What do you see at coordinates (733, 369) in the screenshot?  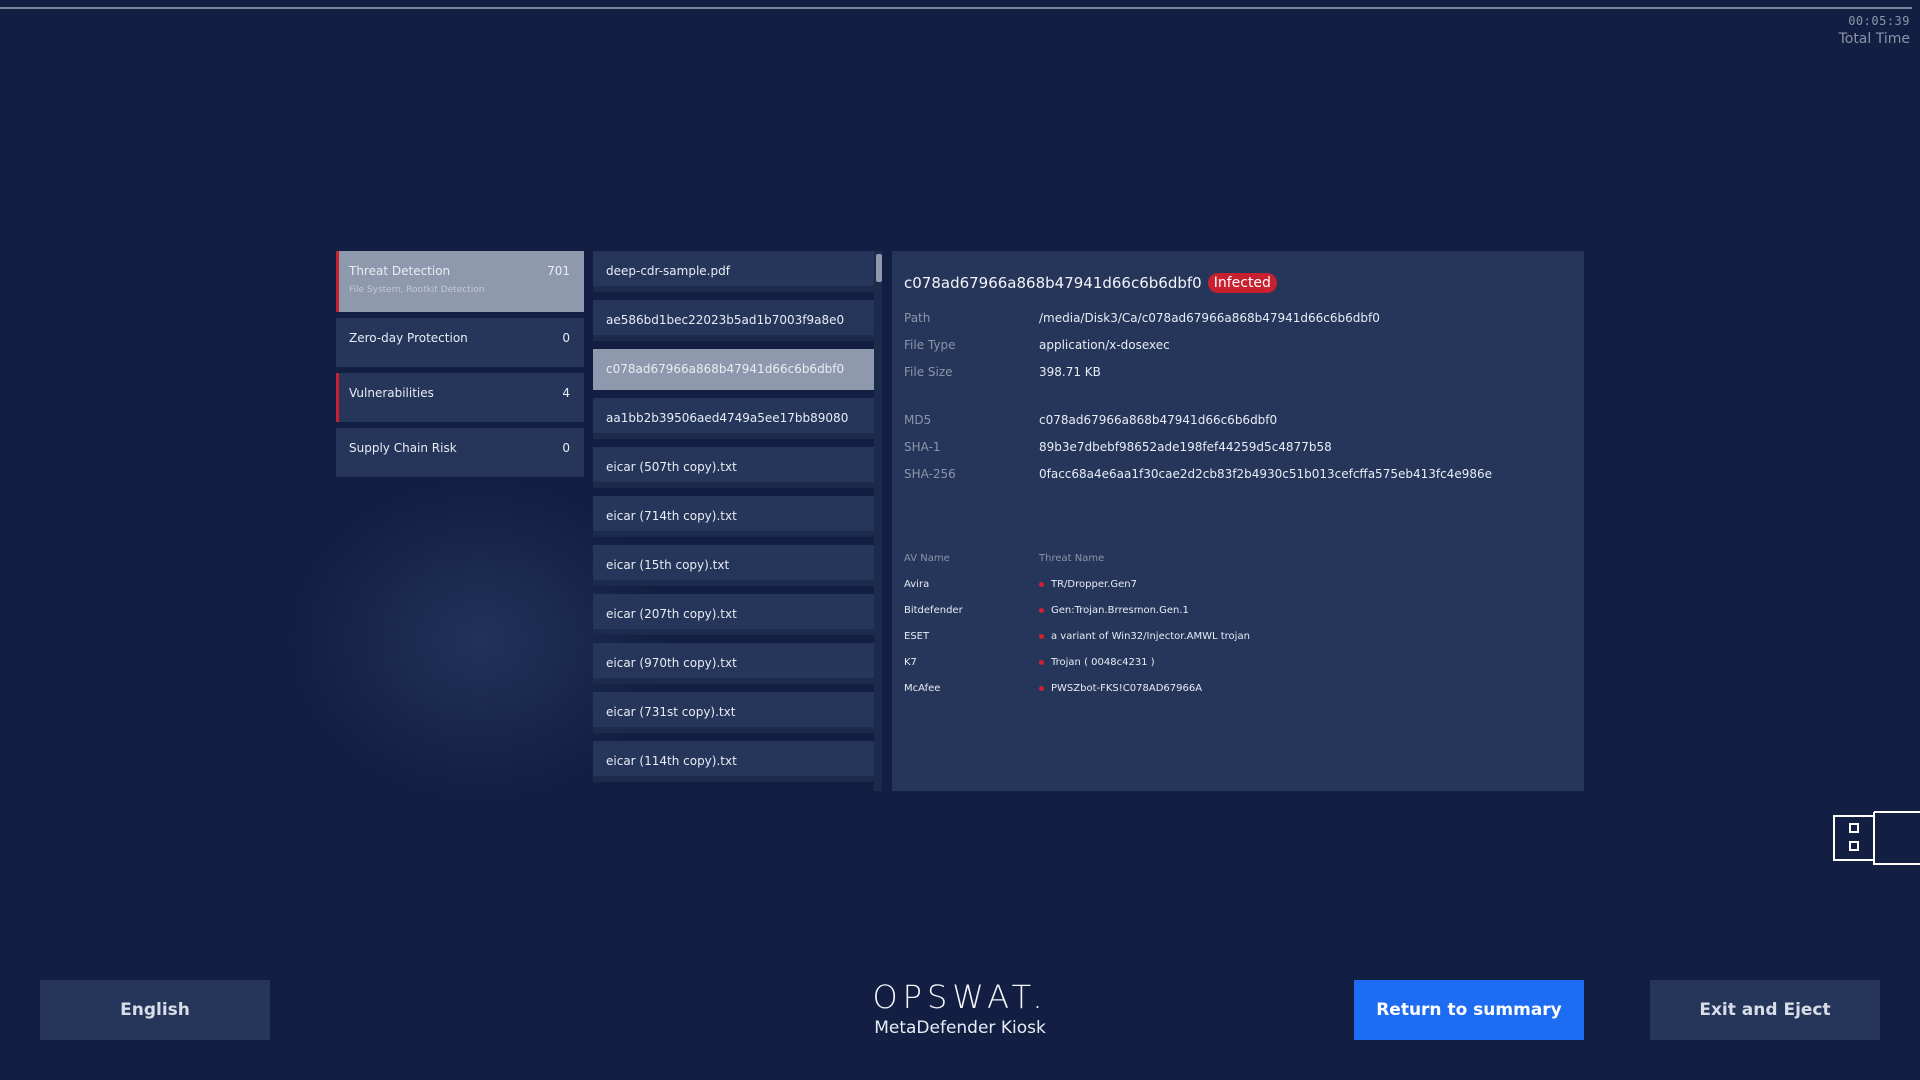 I see `file-item-selected: c078ad67966a868b47941d66c6b6dbf0` at bounding box center [733, 369].